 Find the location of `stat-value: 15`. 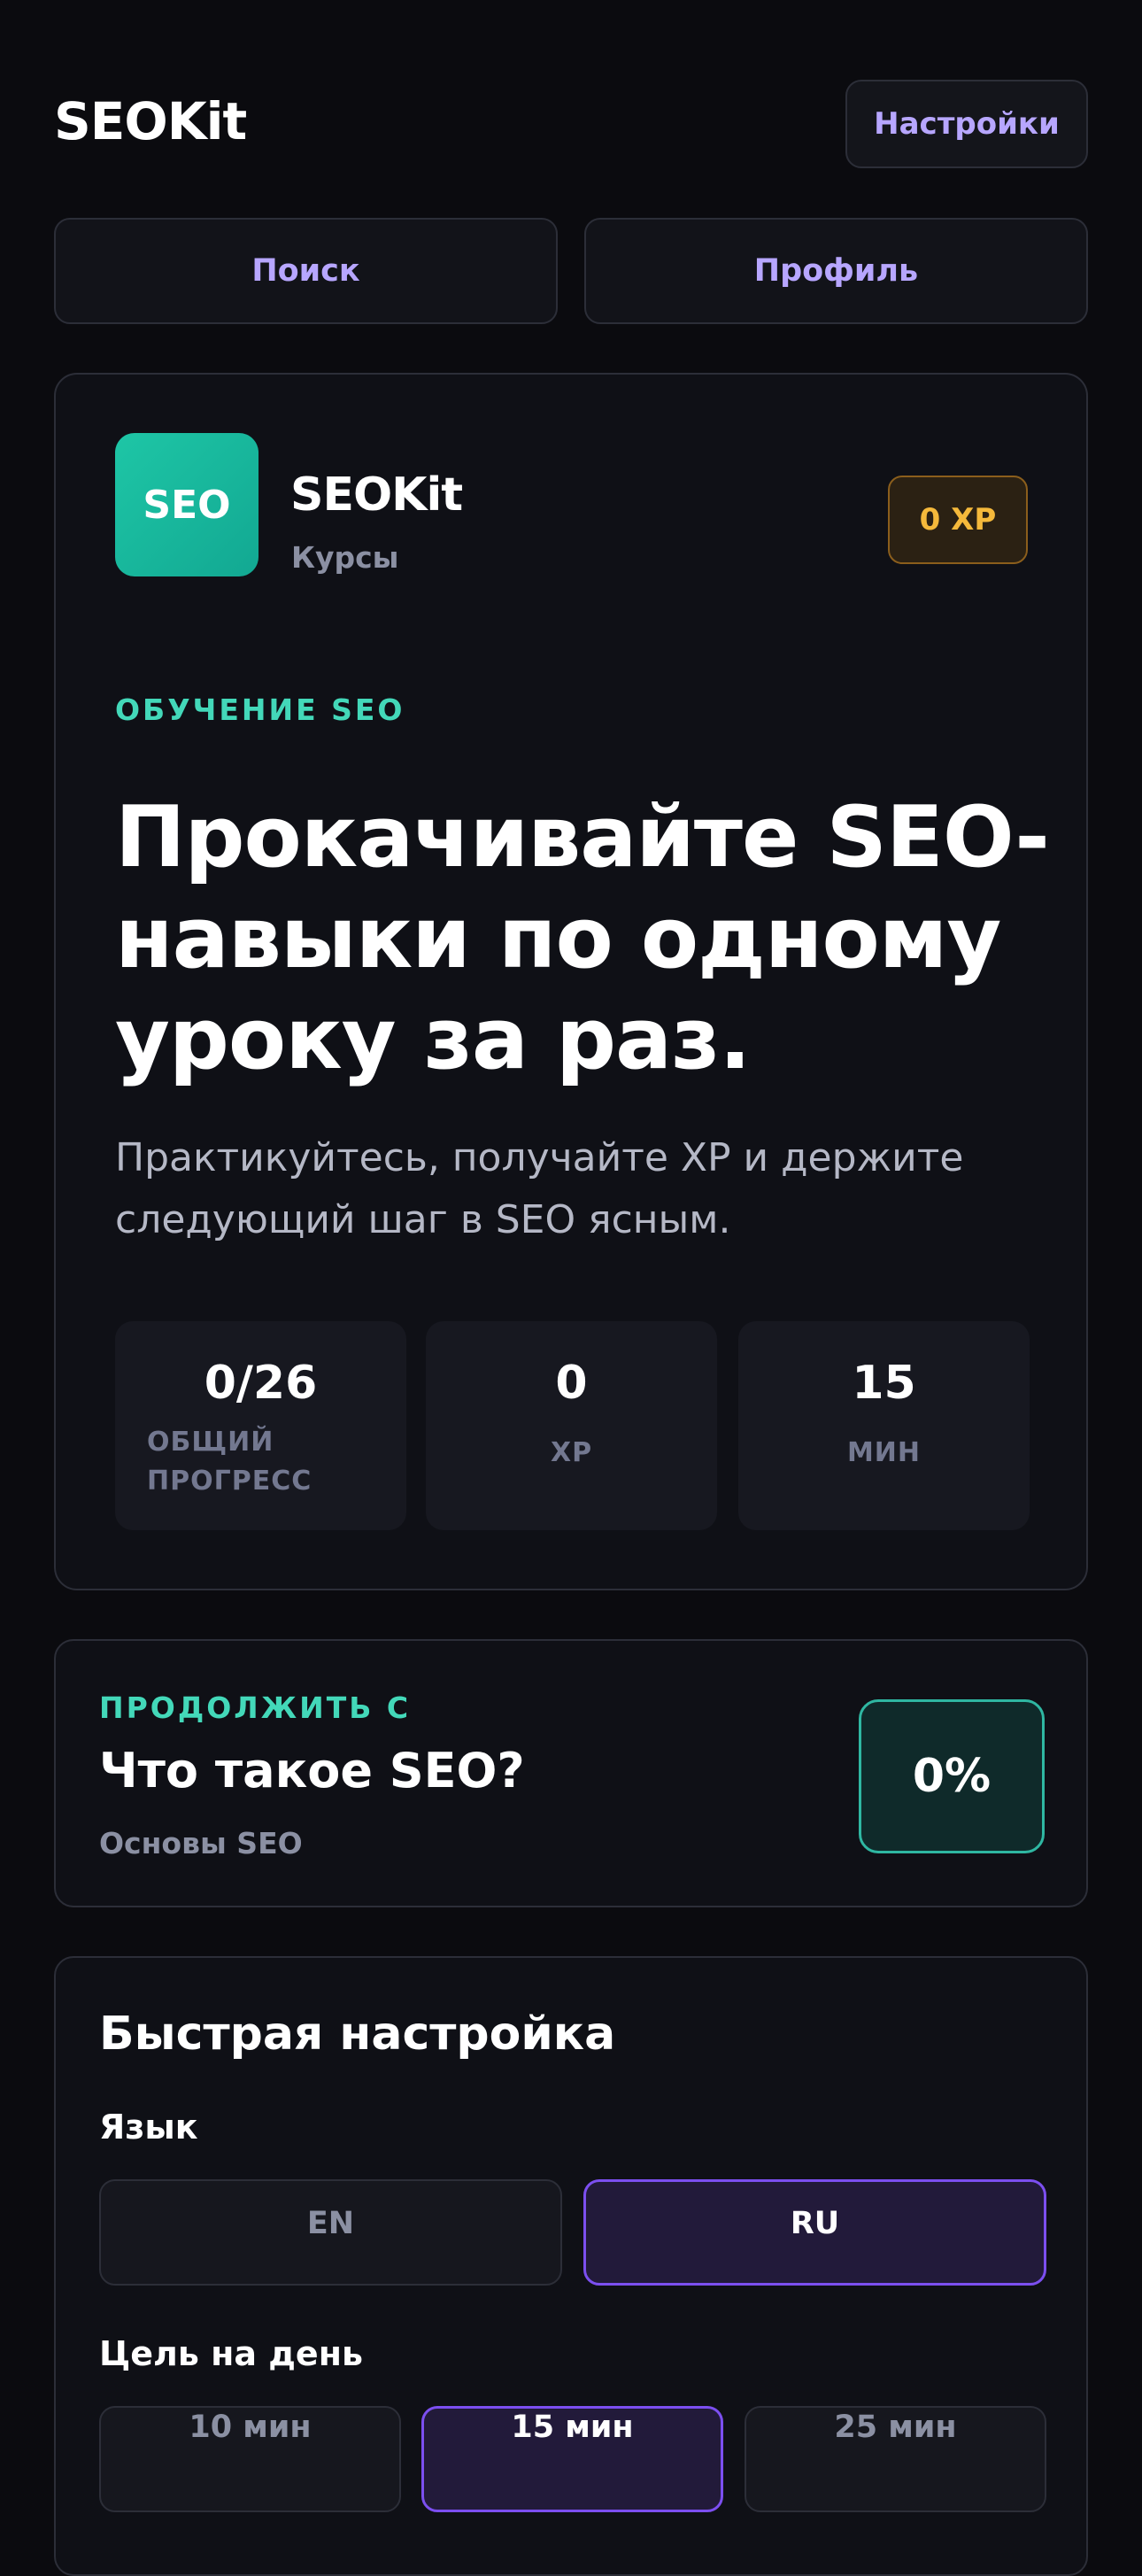

stat-value: 15 is located at coordinates (884, 1383).